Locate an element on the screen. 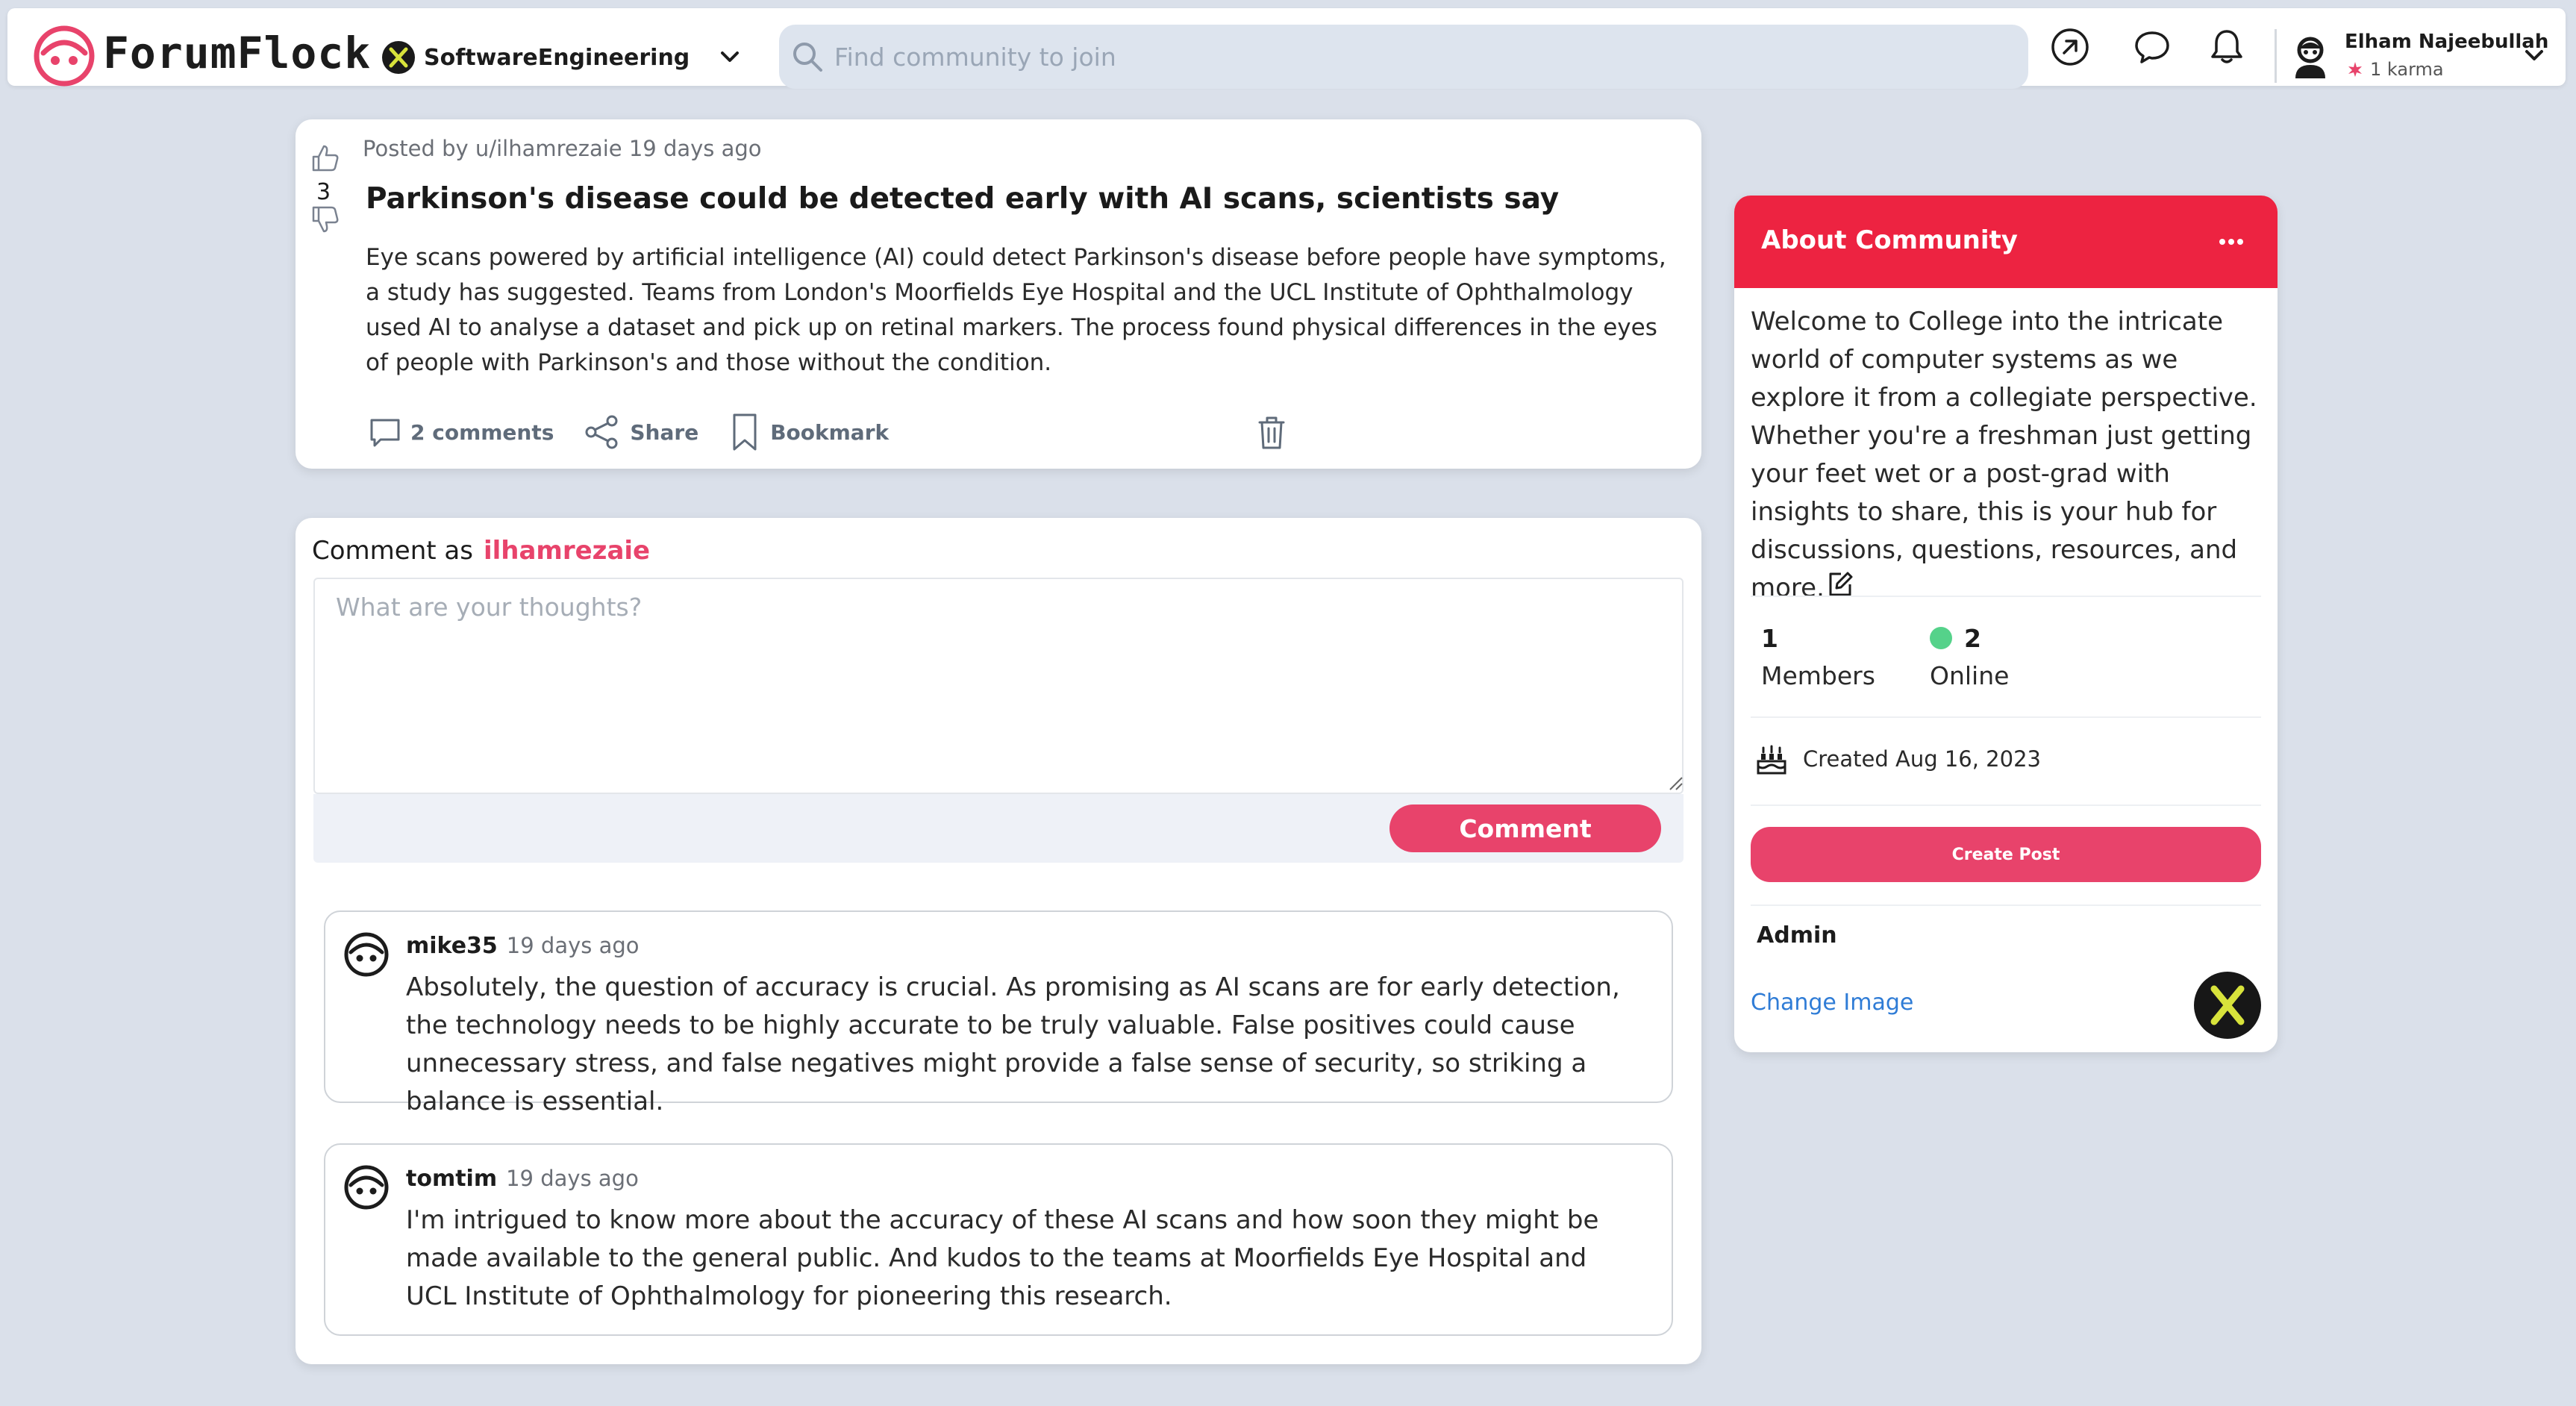  comment-icon is located at coordinates (385, 433).